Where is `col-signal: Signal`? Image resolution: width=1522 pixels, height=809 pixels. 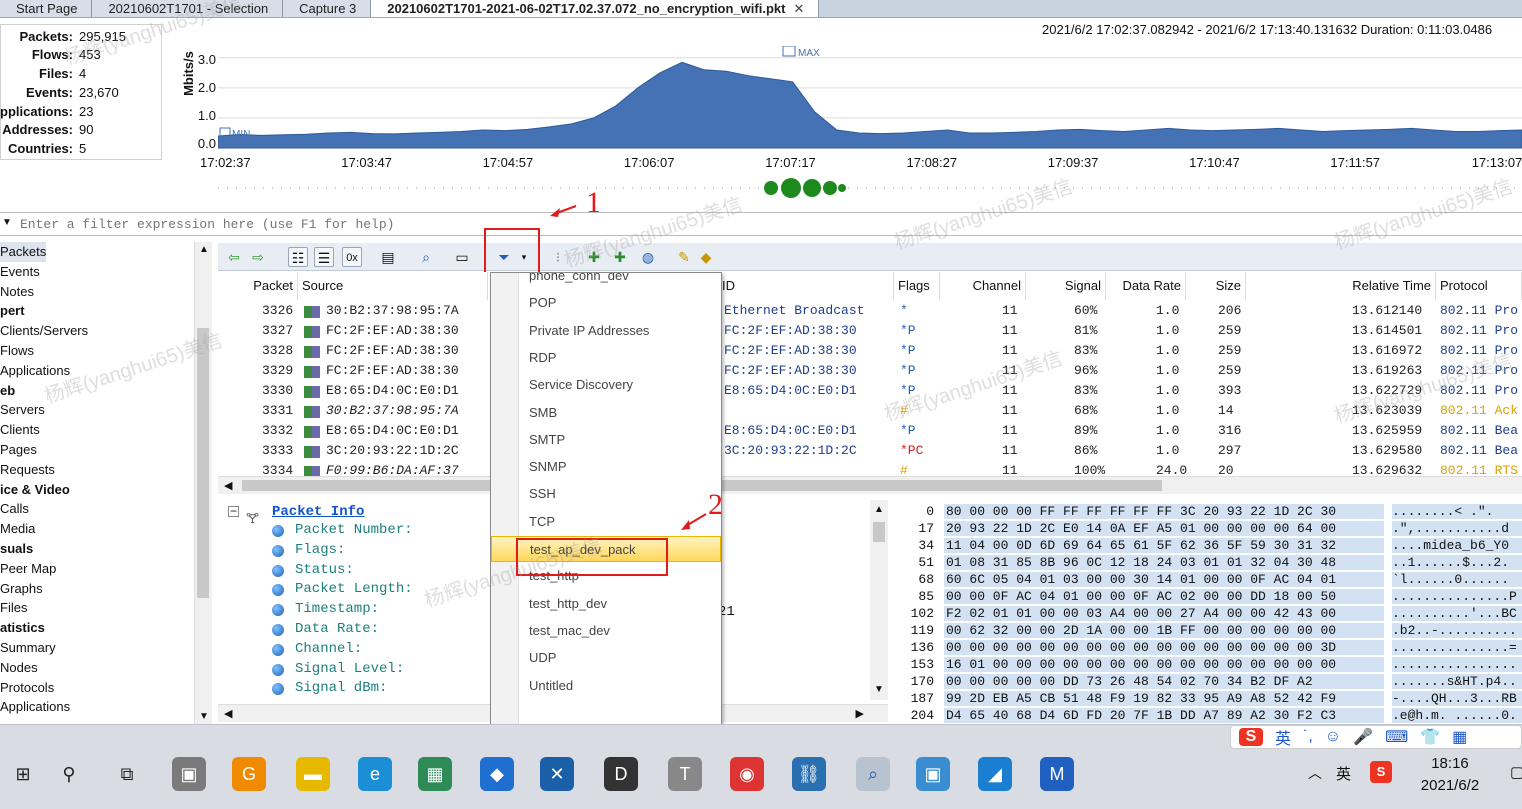
col-signal: Signal is located at coordinates (1066, 286).